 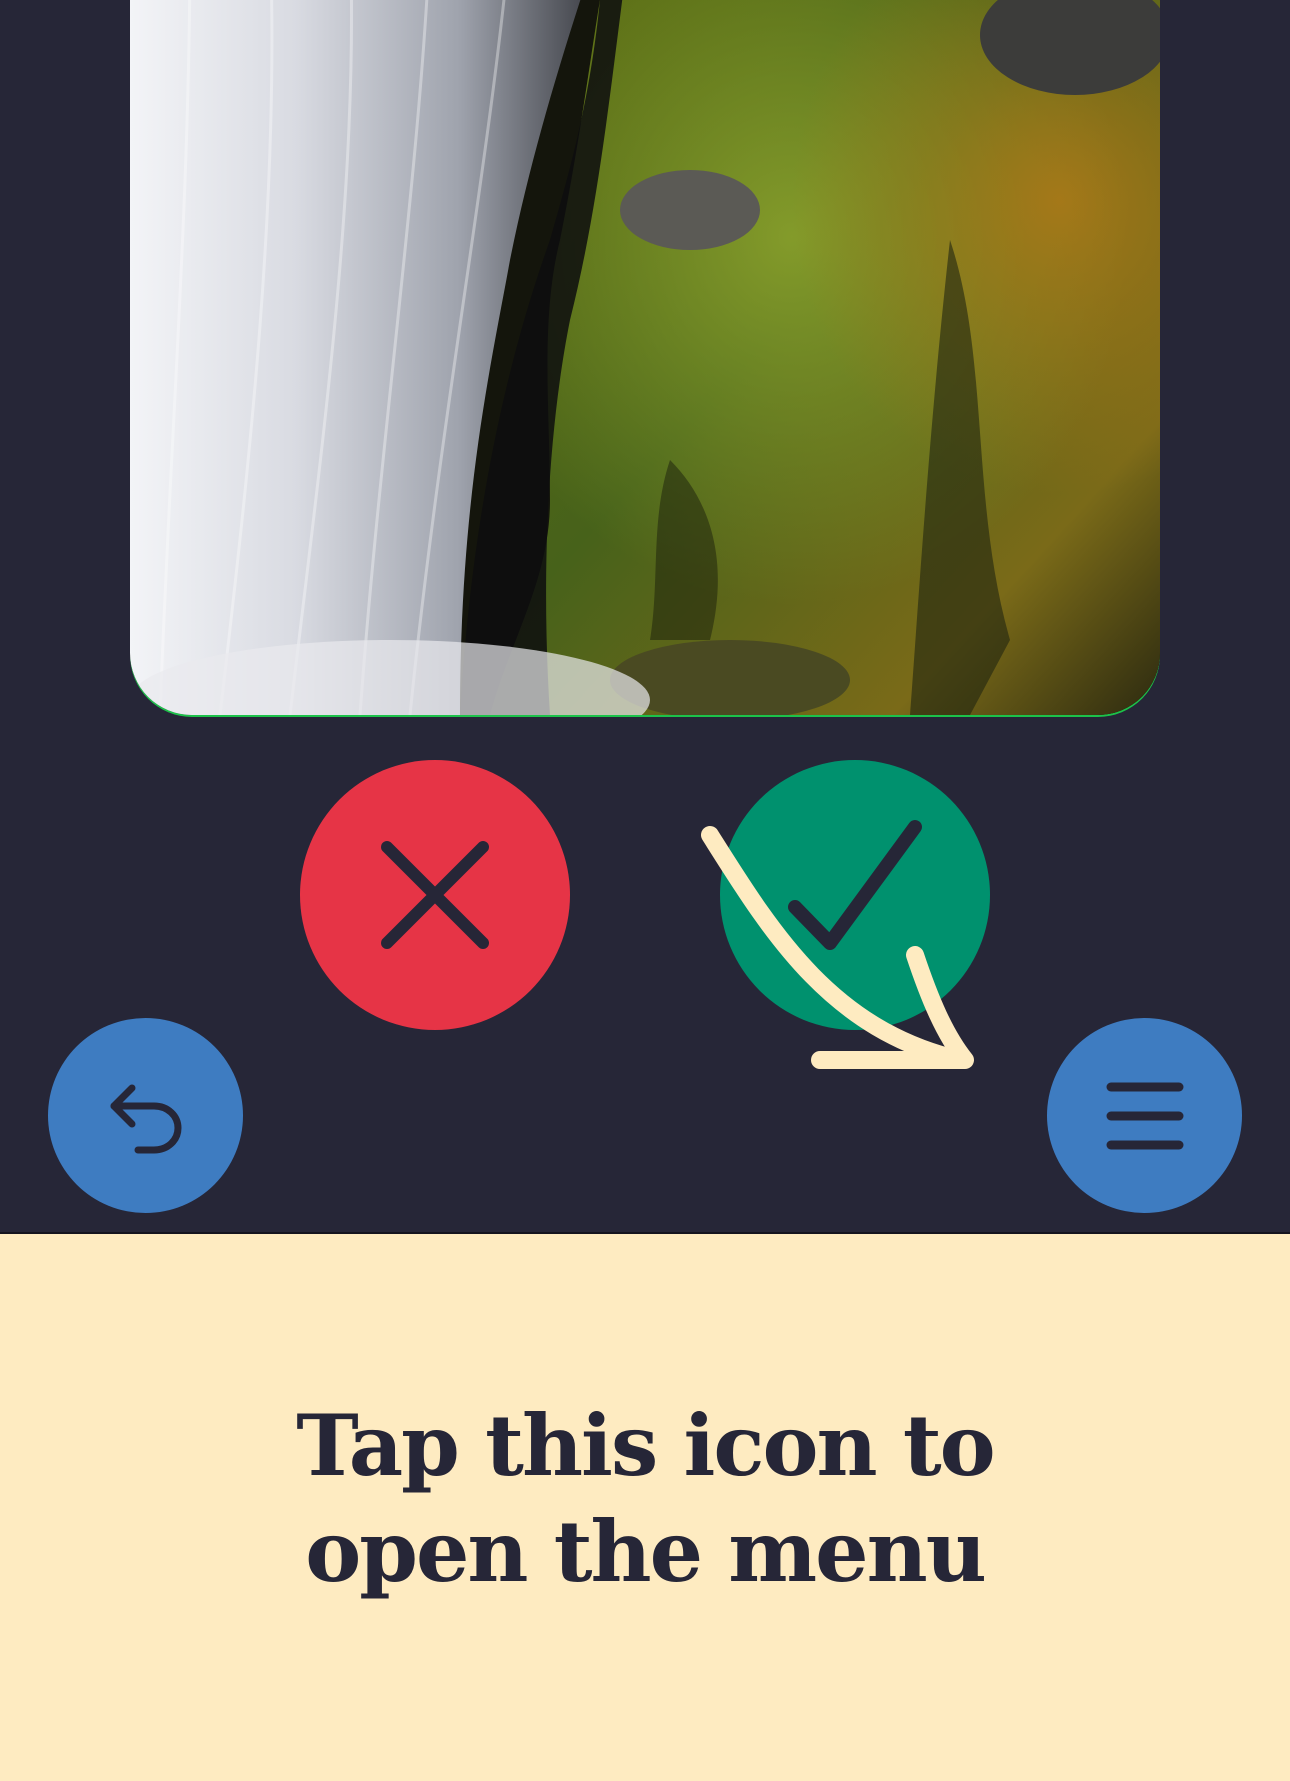 I want to click on close-icon, so click(x=435, y=895).